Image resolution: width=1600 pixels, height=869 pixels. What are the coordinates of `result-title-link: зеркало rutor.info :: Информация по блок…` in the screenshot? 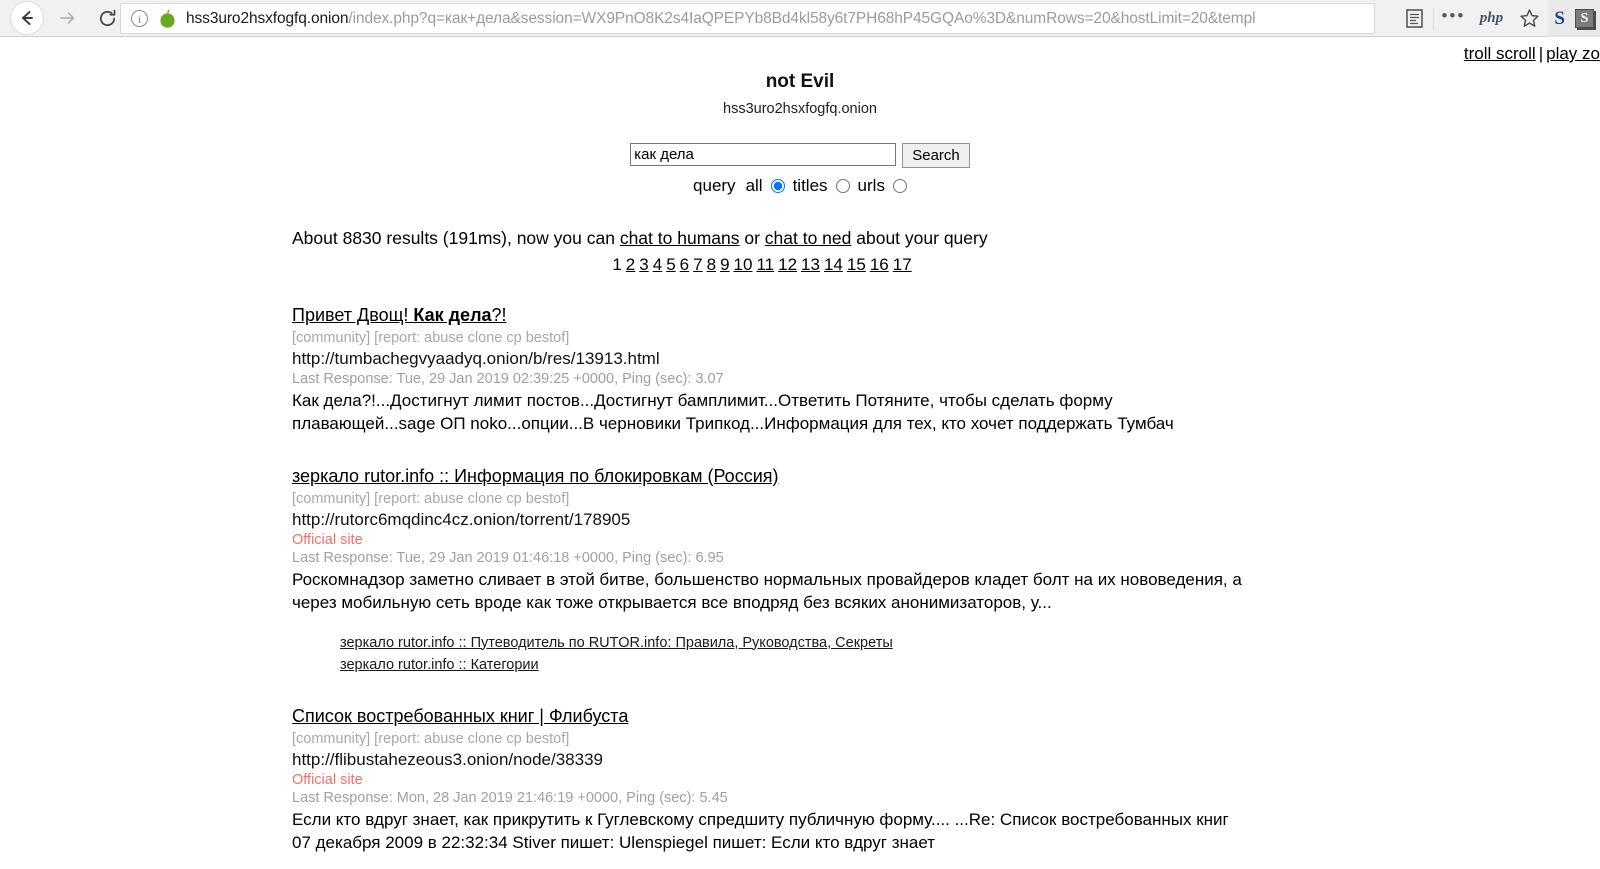 It's located at (535, 476).